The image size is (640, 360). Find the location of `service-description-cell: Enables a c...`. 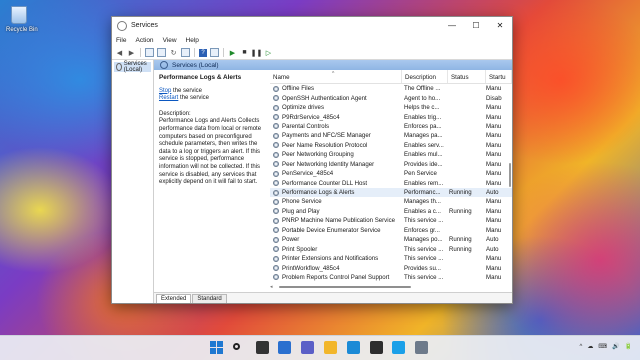

service-description-cell: Enables a c... is located at coordinates (422, 211).